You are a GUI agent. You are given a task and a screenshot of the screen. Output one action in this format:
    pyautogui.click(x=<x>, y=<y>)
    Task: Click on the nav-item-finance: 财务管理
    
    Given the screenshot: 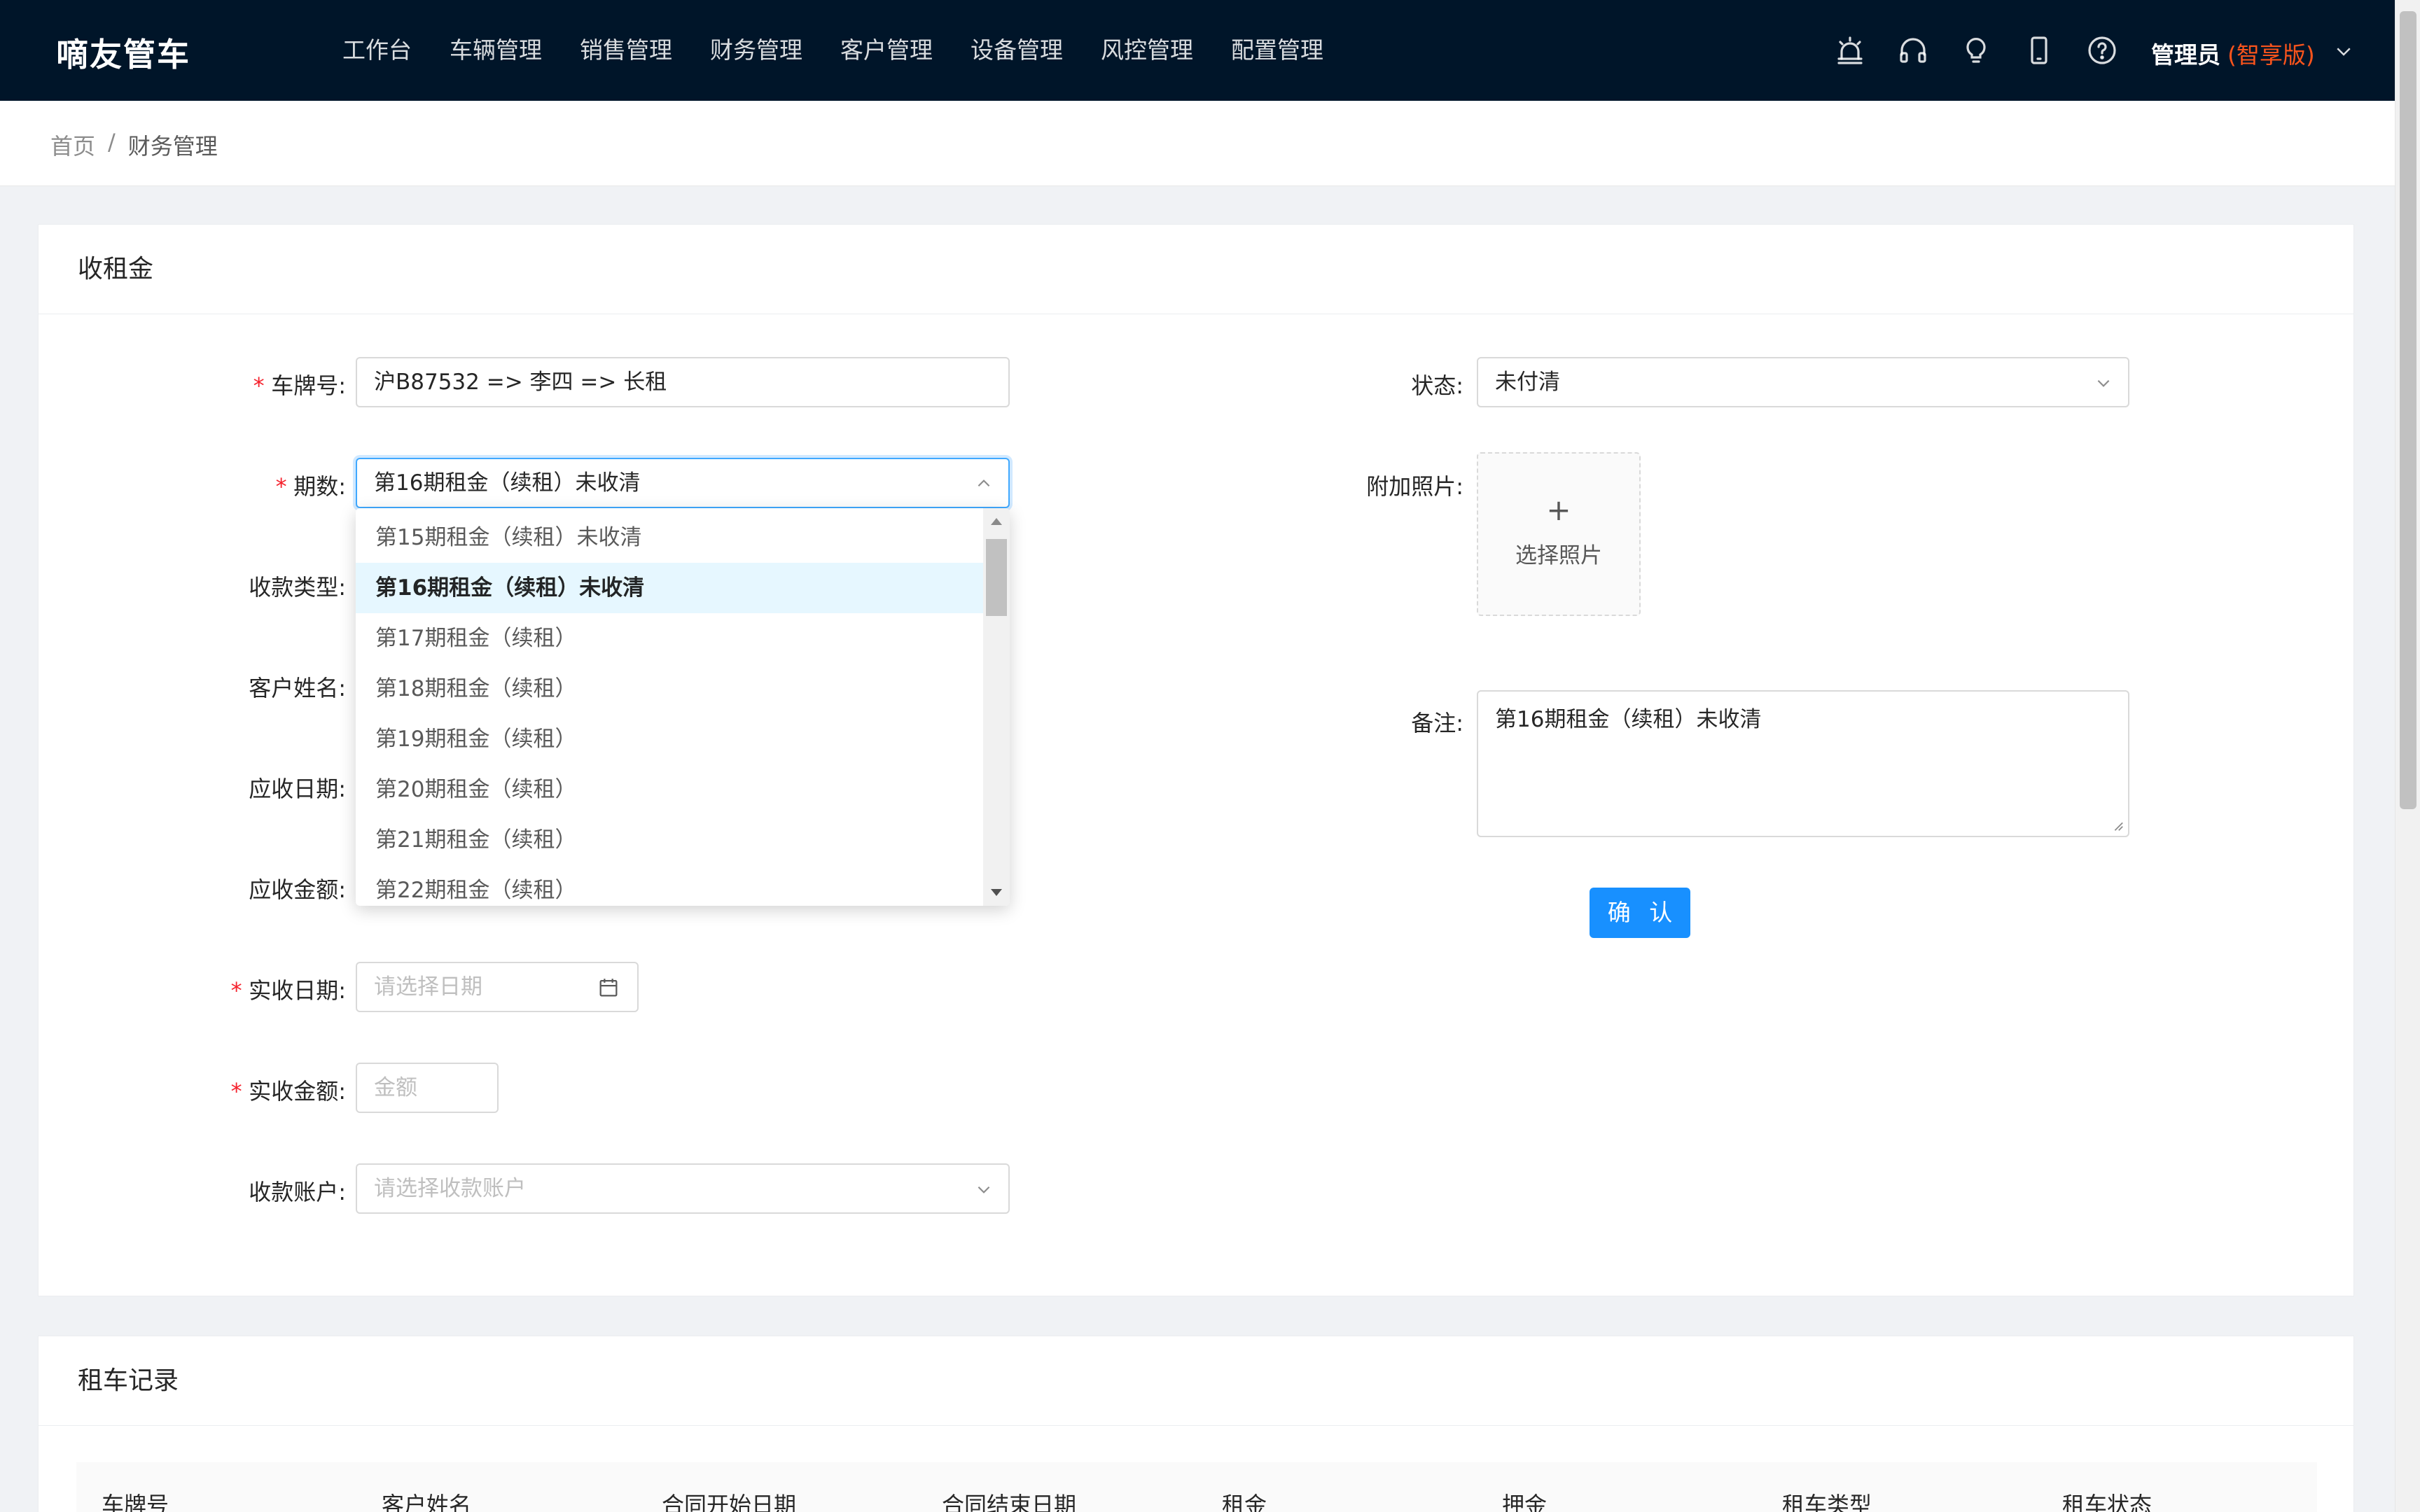 What is the action you would take?
    pyautogui.click(x=756, y=50)
    